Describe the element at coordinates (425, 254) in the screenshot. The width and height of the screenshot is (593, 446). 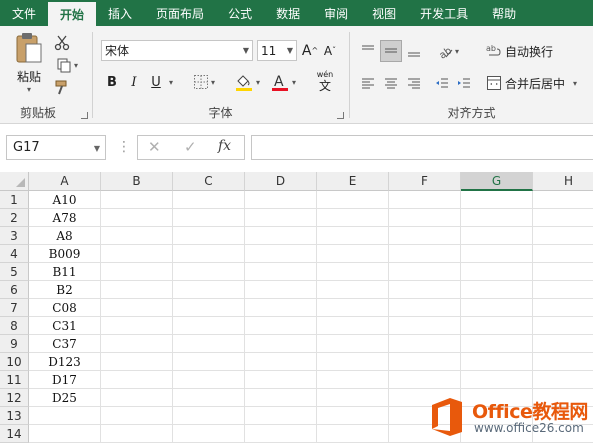
I see `cell-f4` at that location.